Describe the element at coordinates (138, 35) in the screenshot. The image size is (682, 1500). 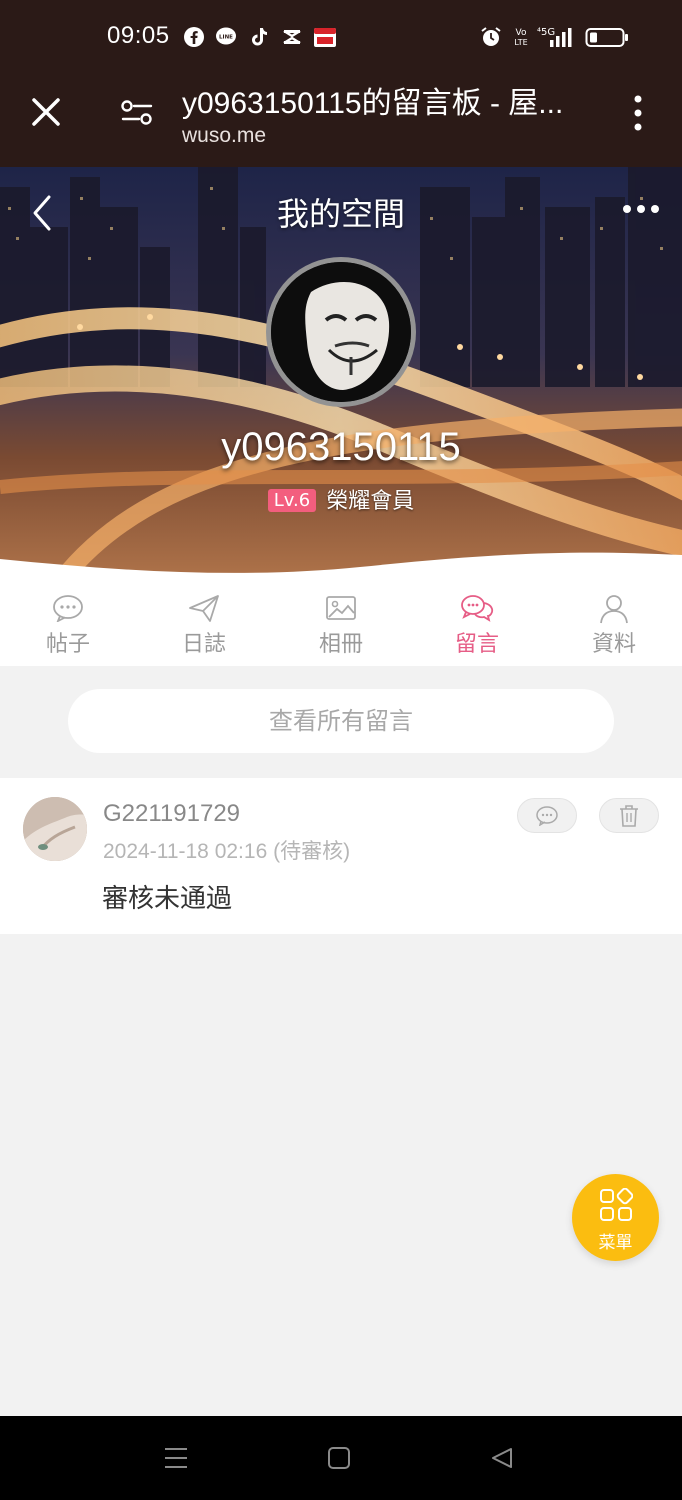
I see `status-time: 09:05` at that location.